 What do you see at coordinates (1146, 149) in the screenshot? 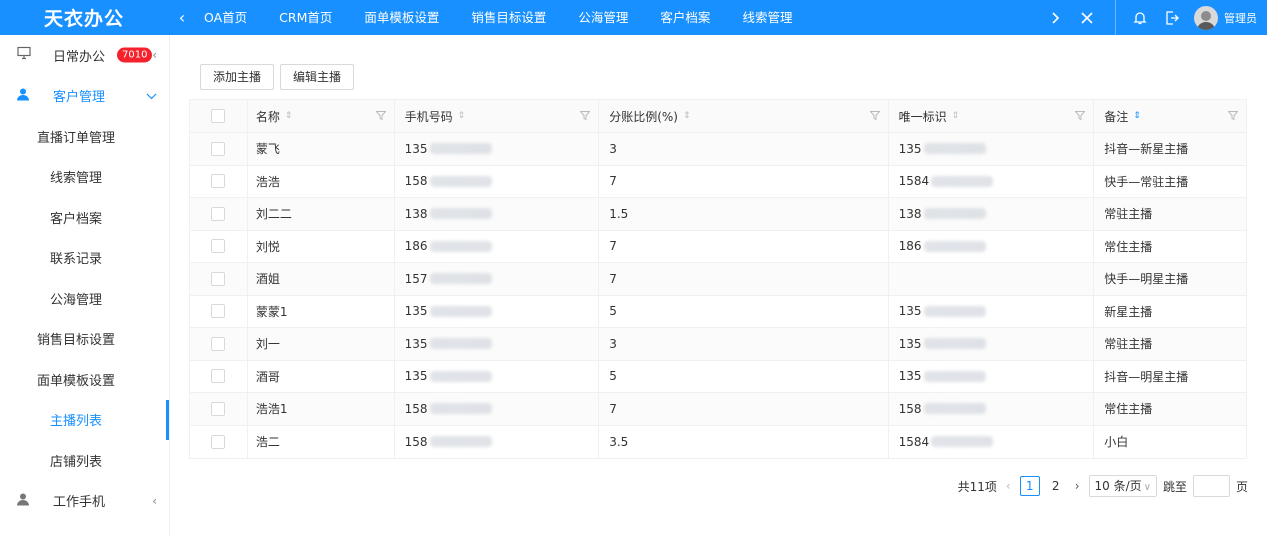
I see `cell-text: 抖音—新星主播` at bounding box center [1146, 149].